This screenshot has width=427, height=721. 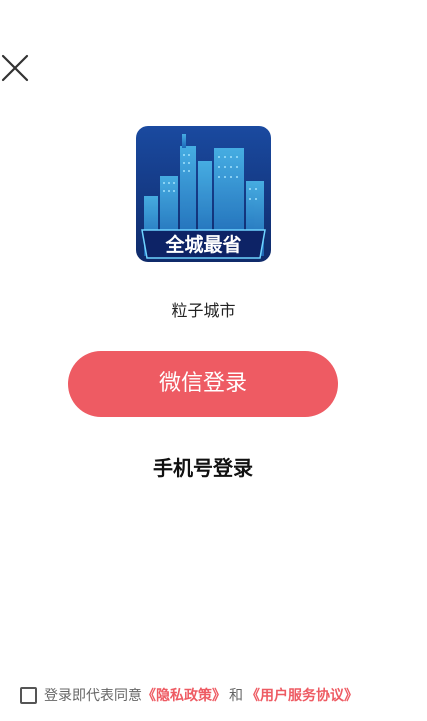 I want to click on close-icon, so click(x=15, y=68).